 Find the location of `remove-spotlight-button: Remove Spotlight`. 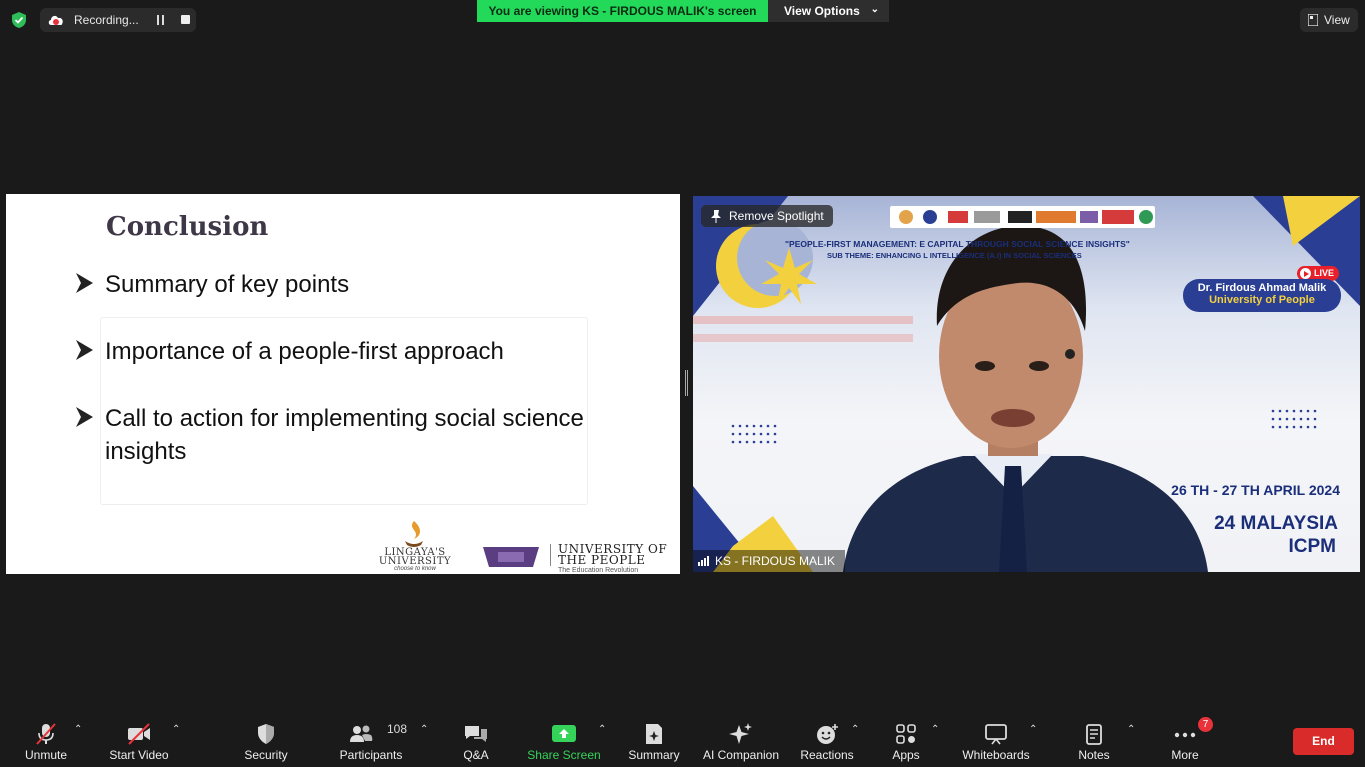

remove-spotlight-button: Remove Spotlight is located at coordinates (767, 216).